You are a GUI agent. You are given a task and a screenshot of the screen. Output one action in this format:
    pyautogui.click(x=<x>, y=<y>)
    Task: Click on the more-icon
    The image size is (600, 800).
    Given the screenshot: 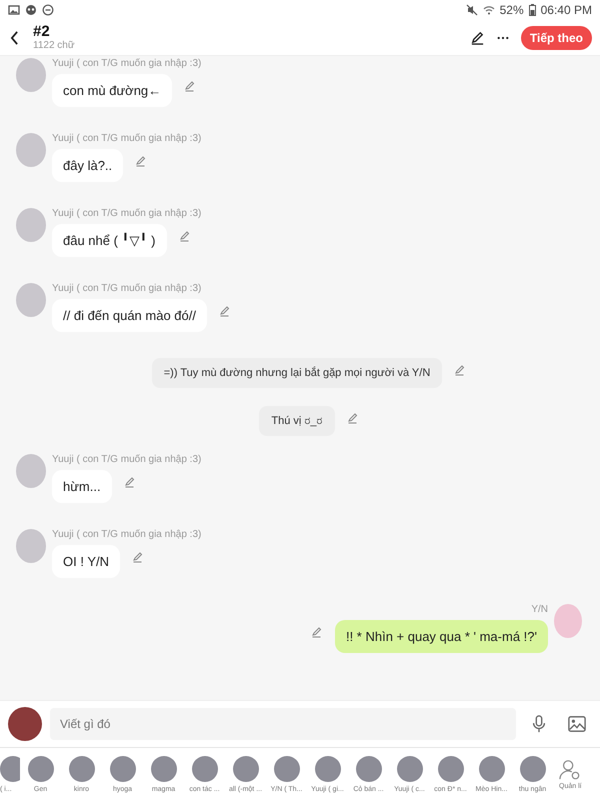 What is the action you would take?
    pyautogui.click(x=502, y=38)
    